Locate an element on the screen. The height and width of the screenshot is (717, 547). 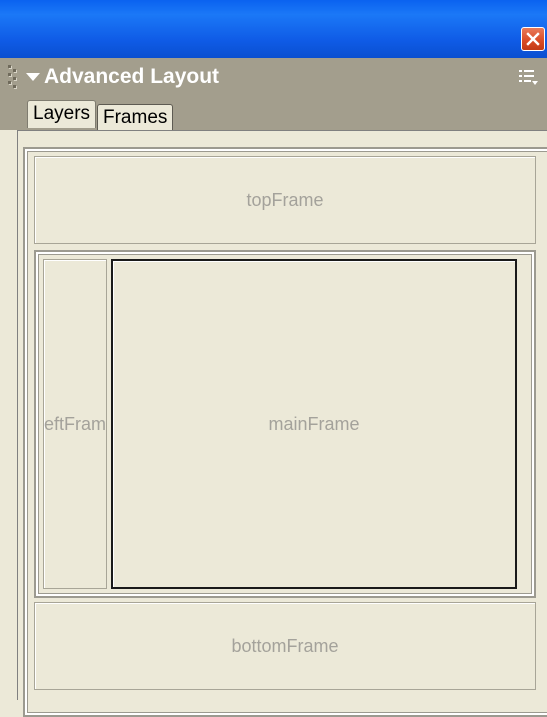
grip-icon is located at coordinates (13, 78).